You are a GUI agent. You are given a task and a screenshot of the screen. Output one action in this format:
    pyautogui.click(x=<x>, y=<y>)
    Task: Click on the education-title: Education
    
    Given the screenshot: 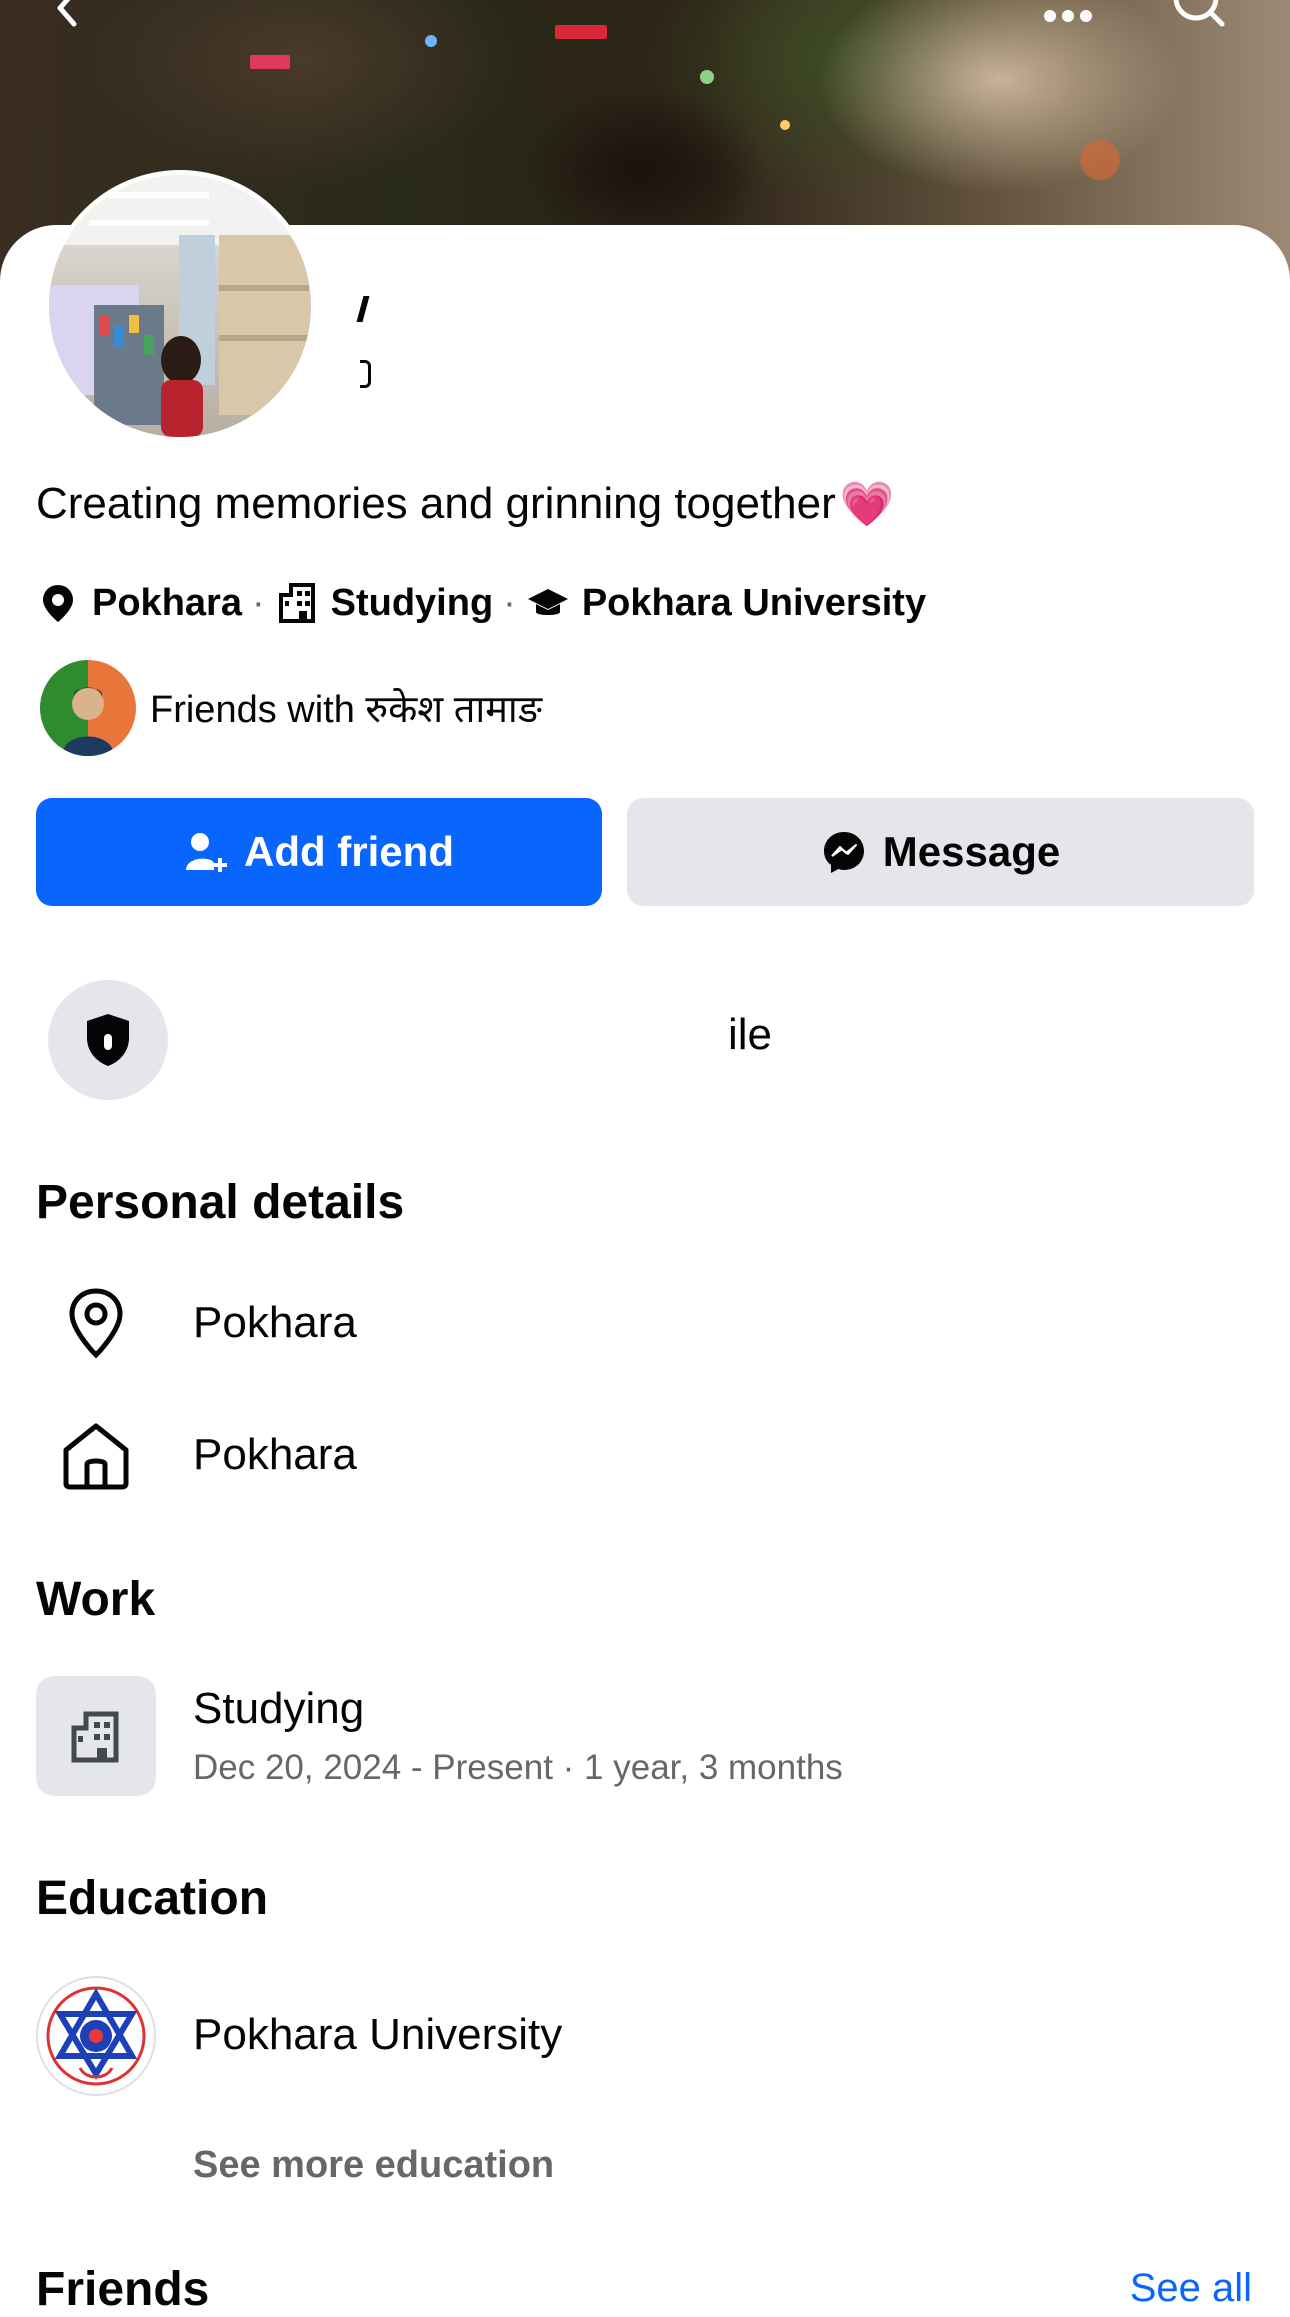 What is the action you would take?
    pyautogui.click(x=152, y=1898)
    